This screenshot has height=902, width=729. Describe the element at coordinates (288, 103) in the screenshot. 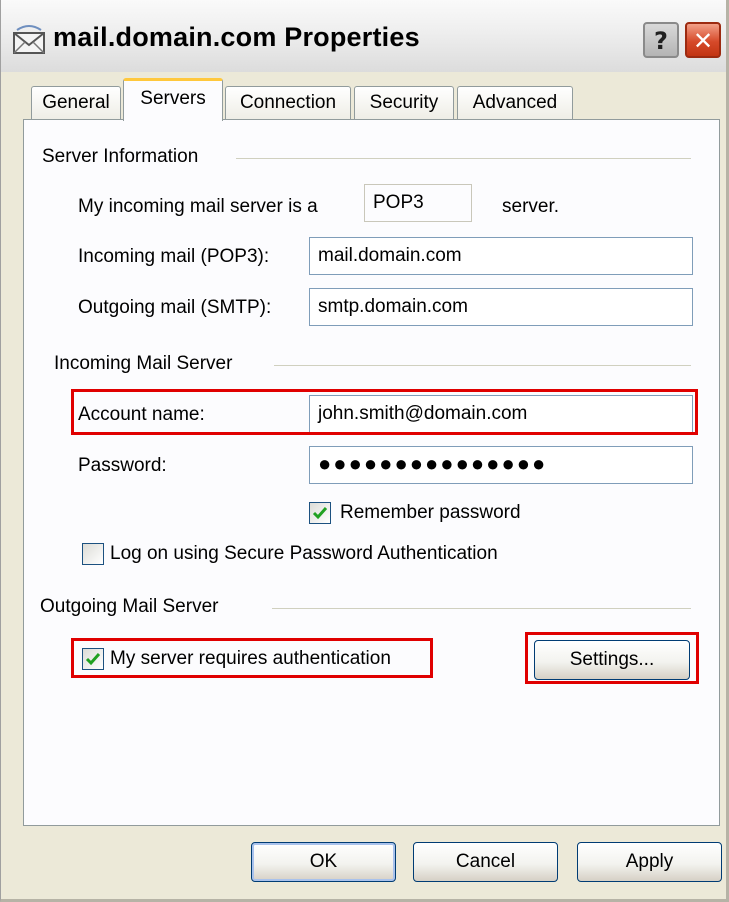

I see `tab-connection: Connection` at that location.